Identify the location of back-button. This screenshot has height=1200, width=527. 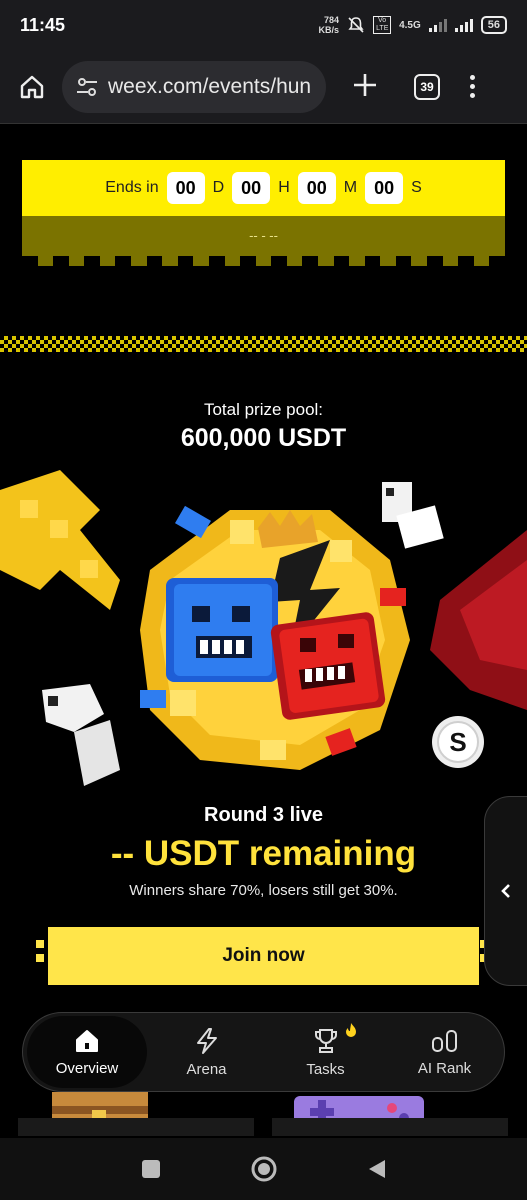
(377, 1169).